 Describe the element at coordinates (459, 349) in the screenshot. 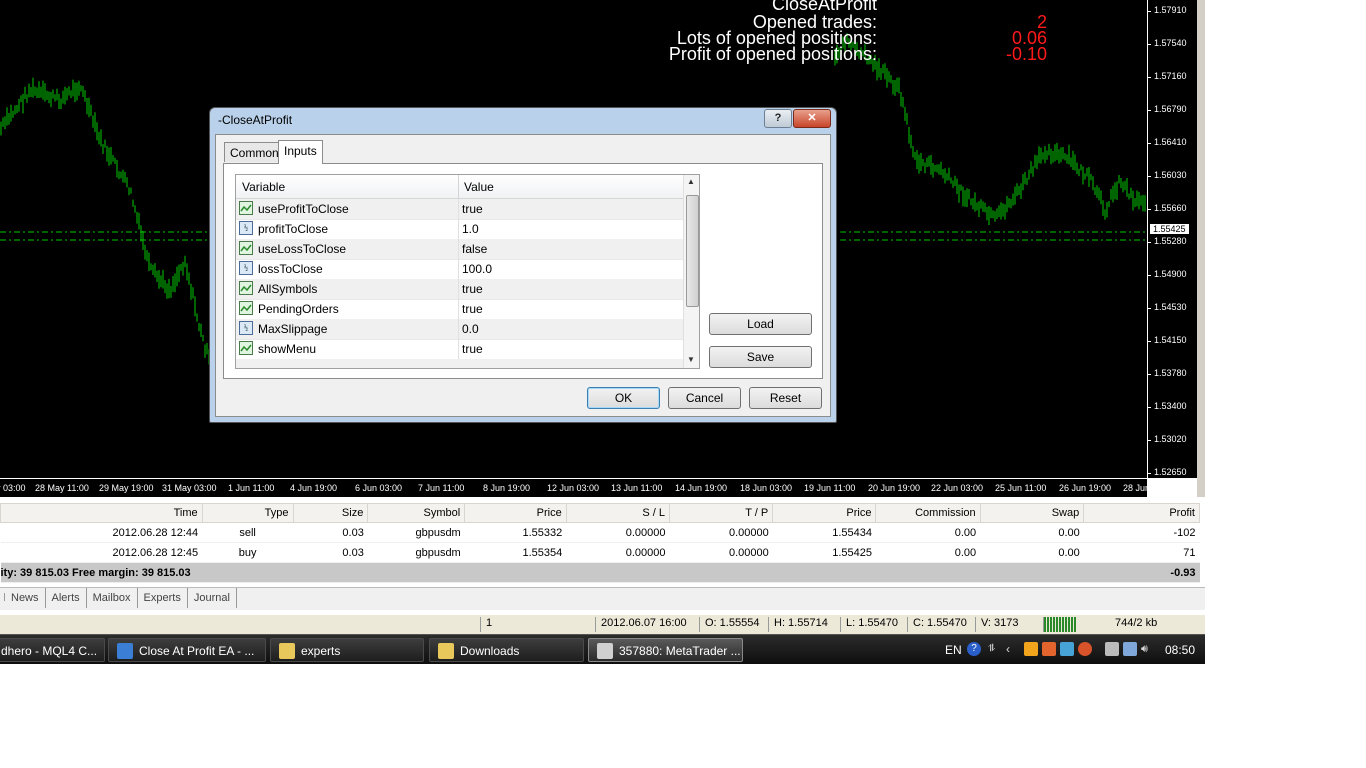

I see `input-row: showMenu true` at that location.